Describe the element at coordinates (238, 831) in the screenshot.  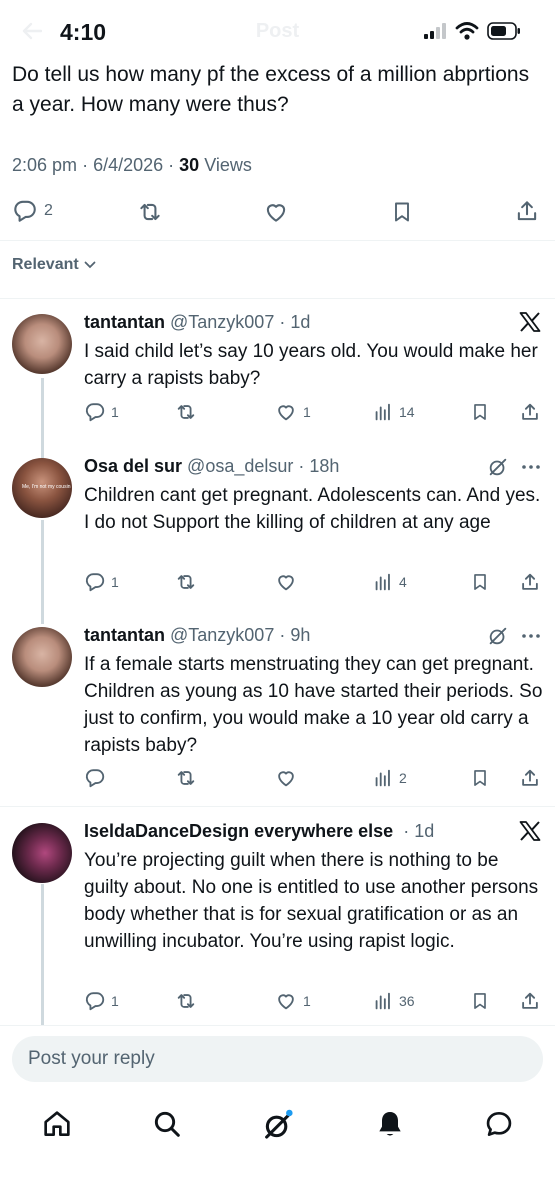
I see `author-name: IseldaDanceDesign everywhere else` at that location.